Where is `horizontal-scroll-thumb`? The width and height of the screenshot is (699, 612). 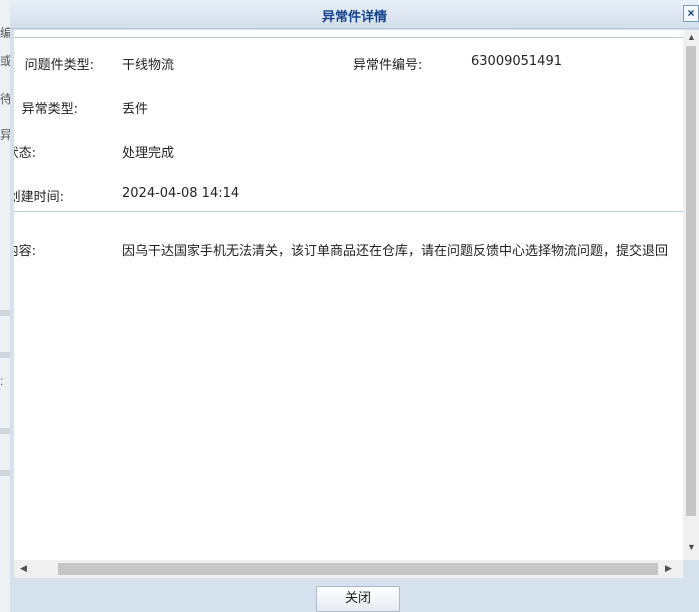
horizontal-scroll-thumb is located at coordinates (358, 569).